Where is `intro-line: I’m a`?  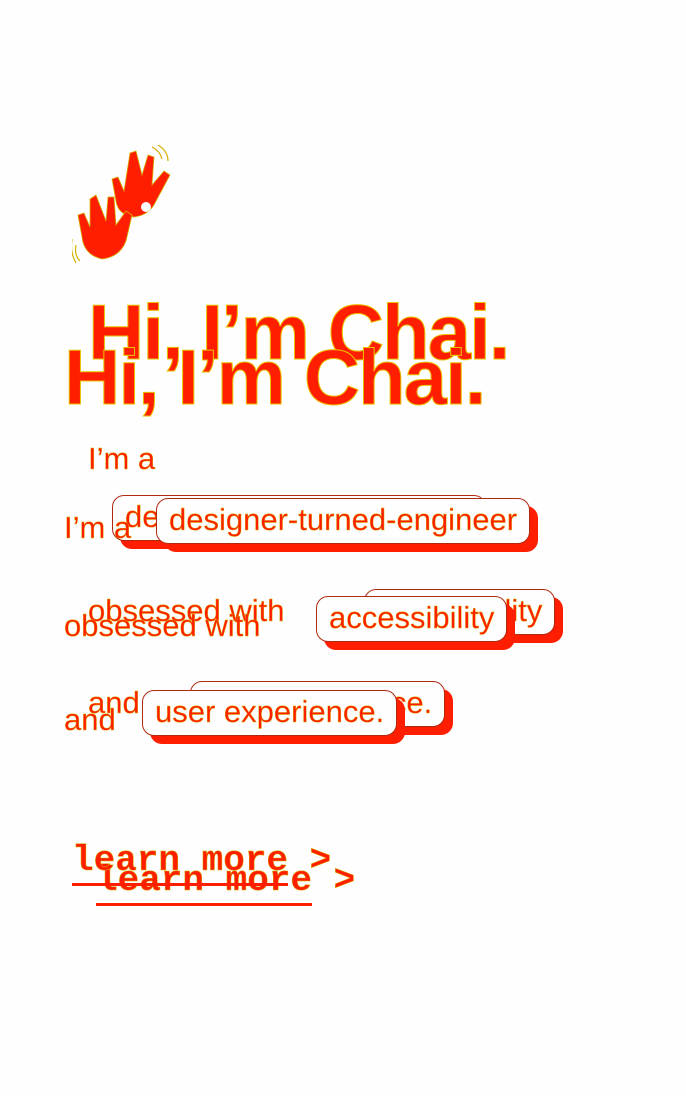
intro-line: I’m a is located at coordinates (98, 527).